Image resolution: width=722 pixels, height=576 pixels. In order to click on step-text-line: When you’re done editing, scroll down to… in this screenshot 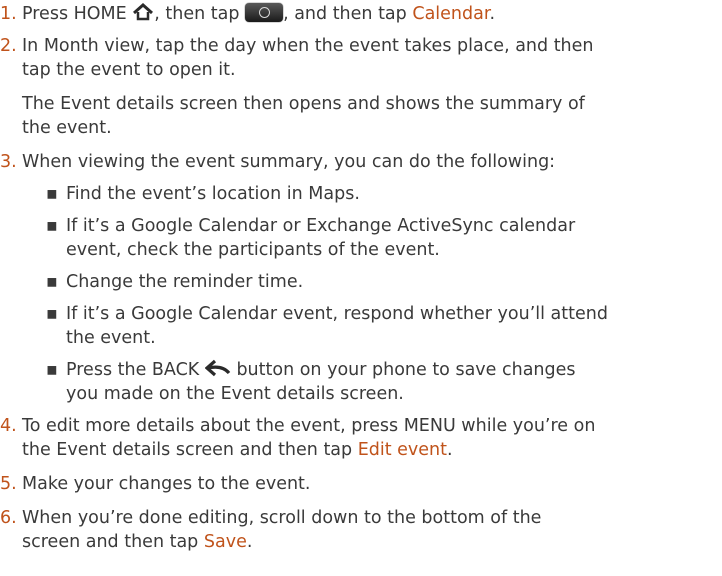, I will do `click(282, 518)`.